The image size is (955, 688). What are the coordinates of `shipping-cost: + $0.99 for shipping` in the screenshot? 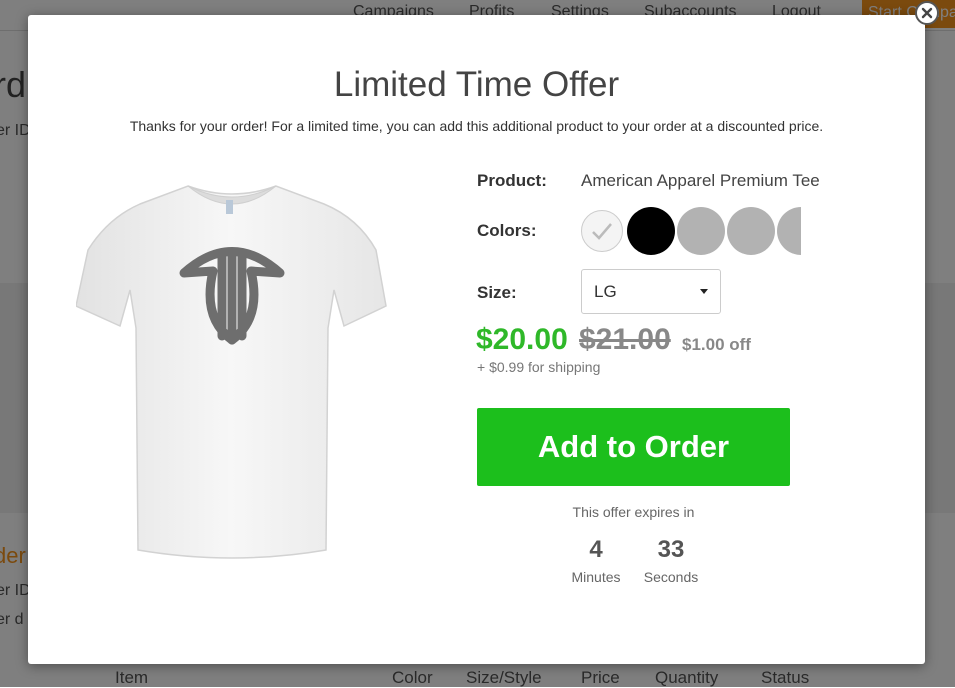 It's located at (539, 367).